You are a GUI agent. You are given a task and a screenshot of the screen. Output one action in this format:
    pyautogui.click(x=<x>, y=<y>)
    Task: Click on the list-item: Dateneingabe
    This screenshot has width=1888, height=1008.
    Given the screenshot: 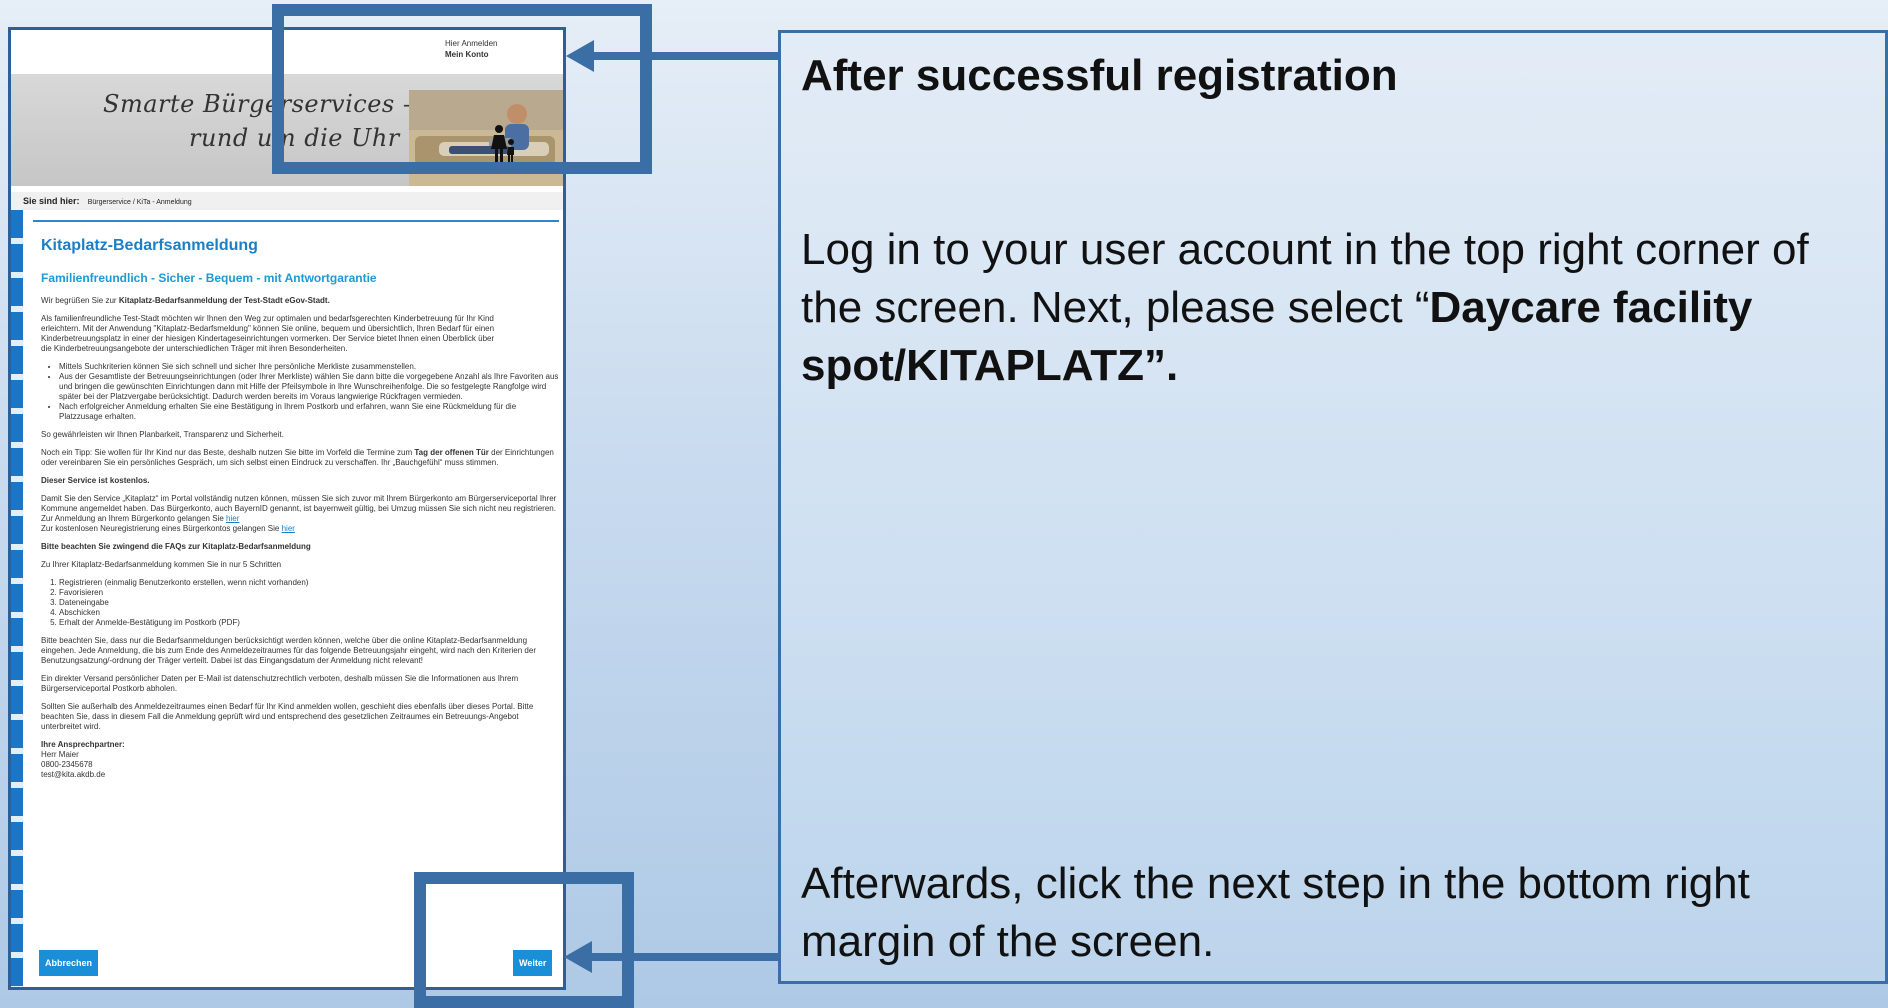 What is the action you would take?
    pyautogui.click(x=309, y=603)
    